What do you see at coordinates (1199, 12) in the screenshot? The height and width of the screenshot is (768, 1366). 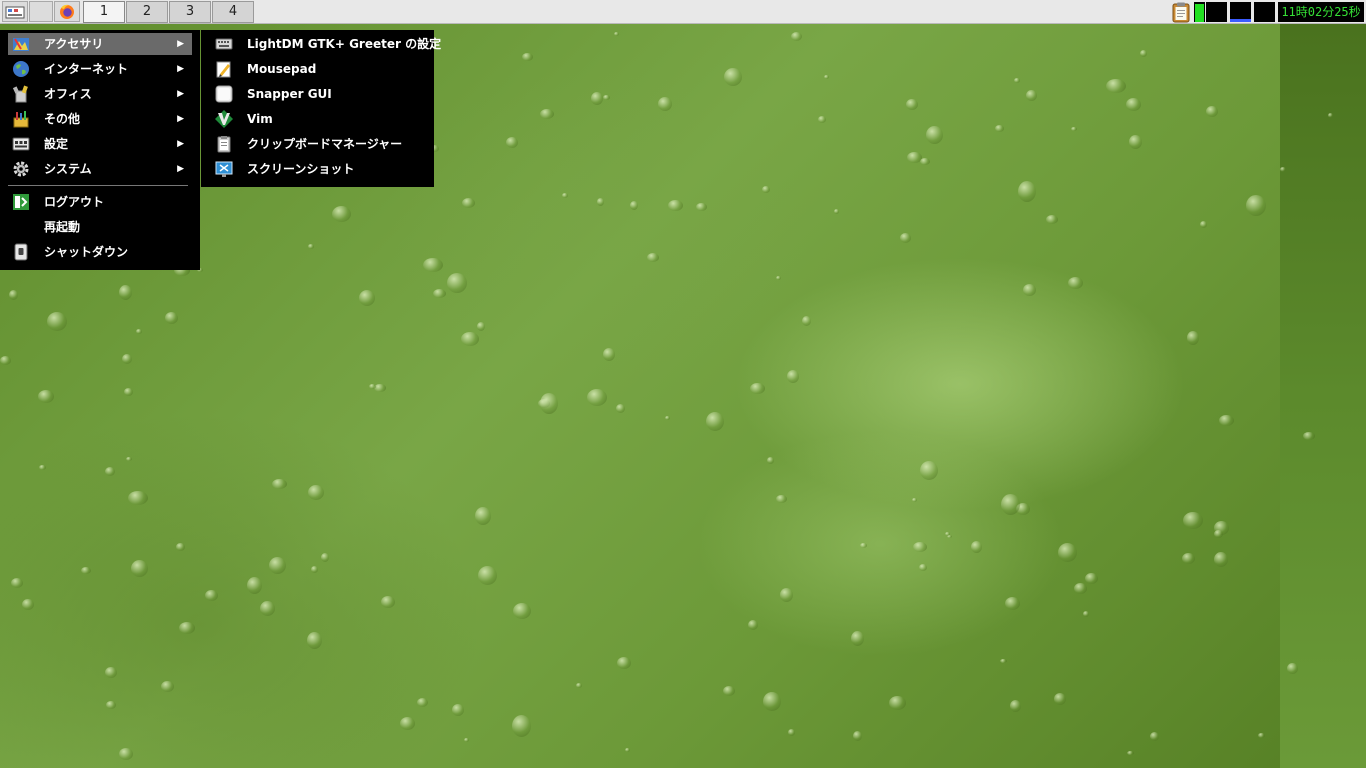 I see `cpu-monitor` at bounding box center [1199, 12].